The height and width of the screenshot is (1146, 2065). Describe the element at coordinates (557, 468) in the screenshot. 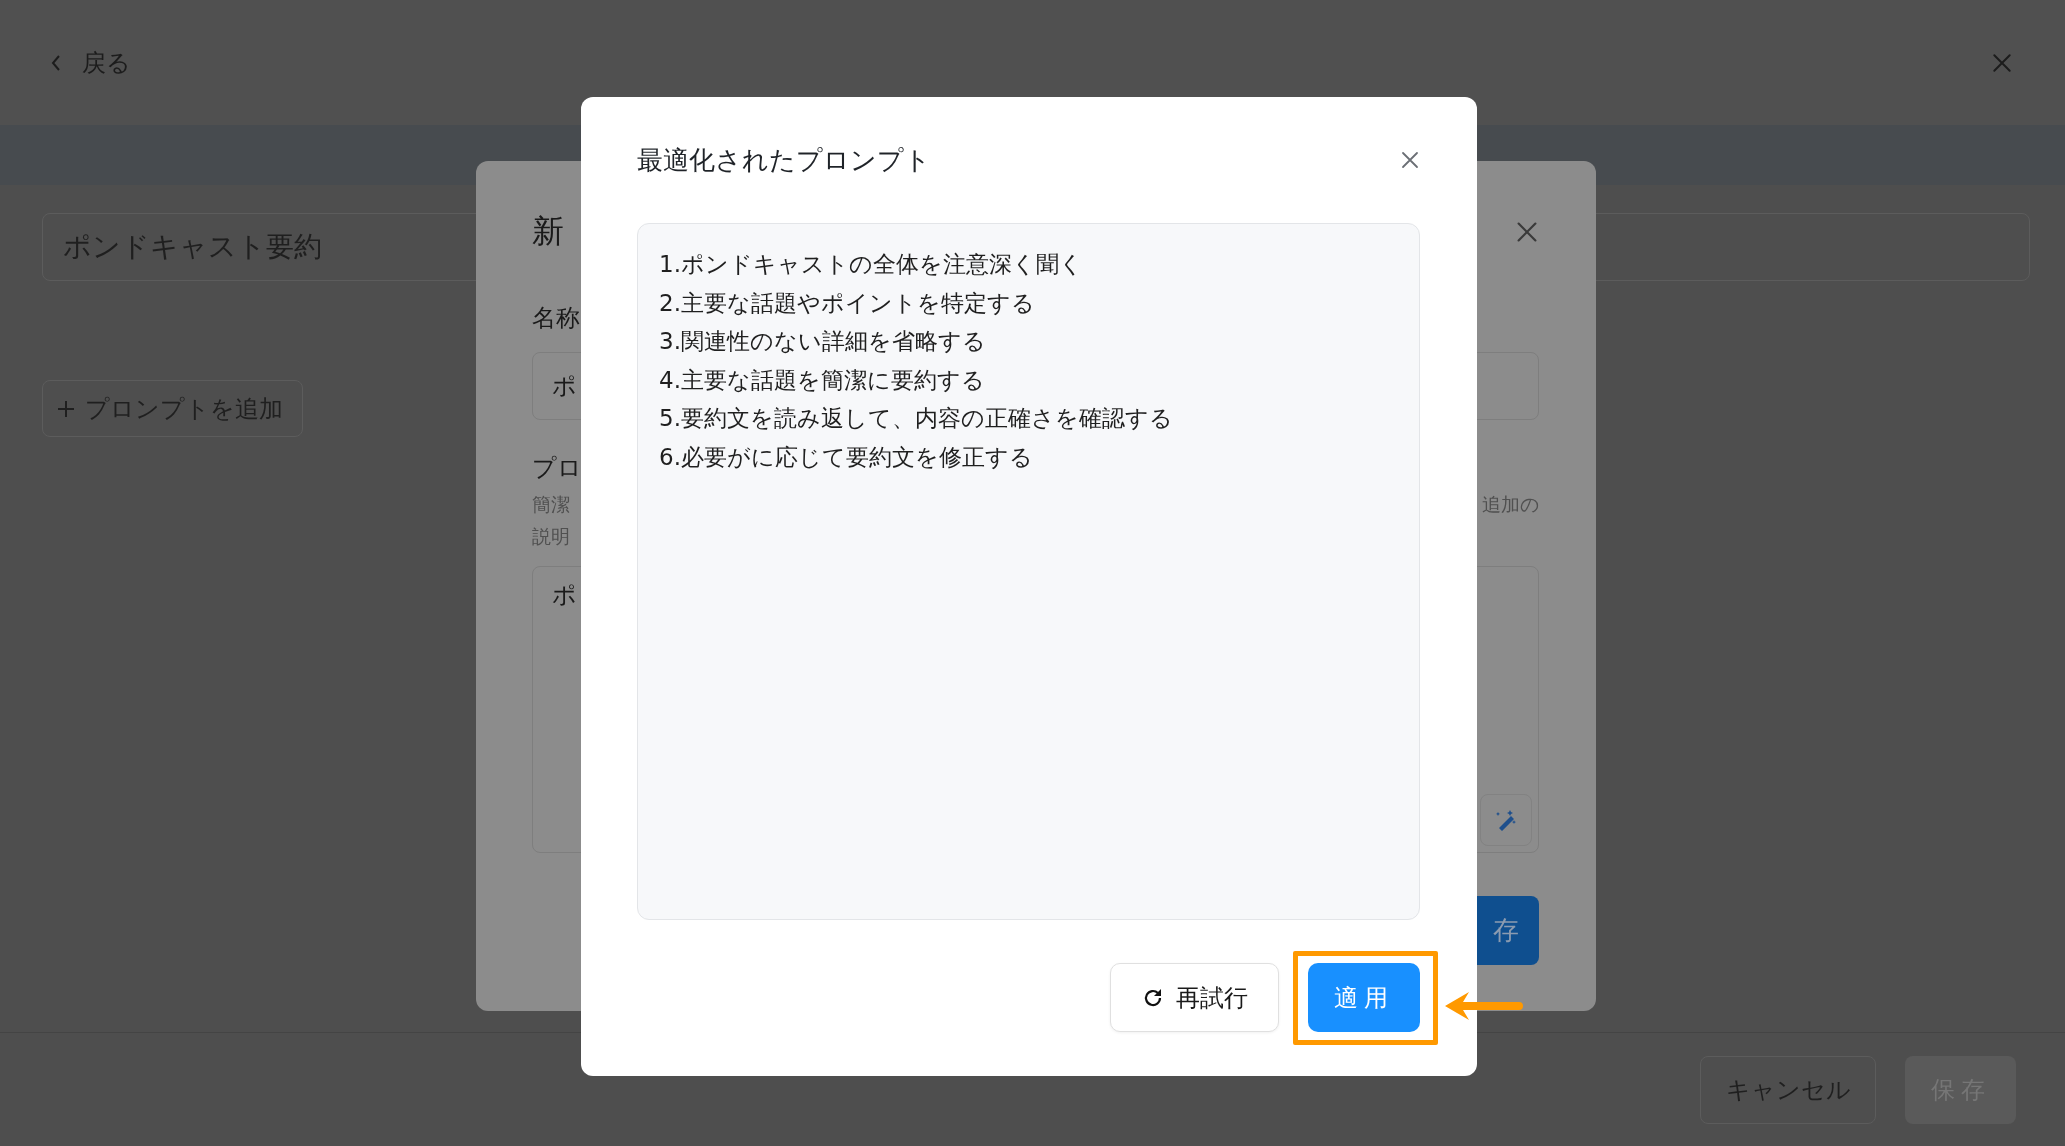

I see `prompt-label: プロ` at that location.